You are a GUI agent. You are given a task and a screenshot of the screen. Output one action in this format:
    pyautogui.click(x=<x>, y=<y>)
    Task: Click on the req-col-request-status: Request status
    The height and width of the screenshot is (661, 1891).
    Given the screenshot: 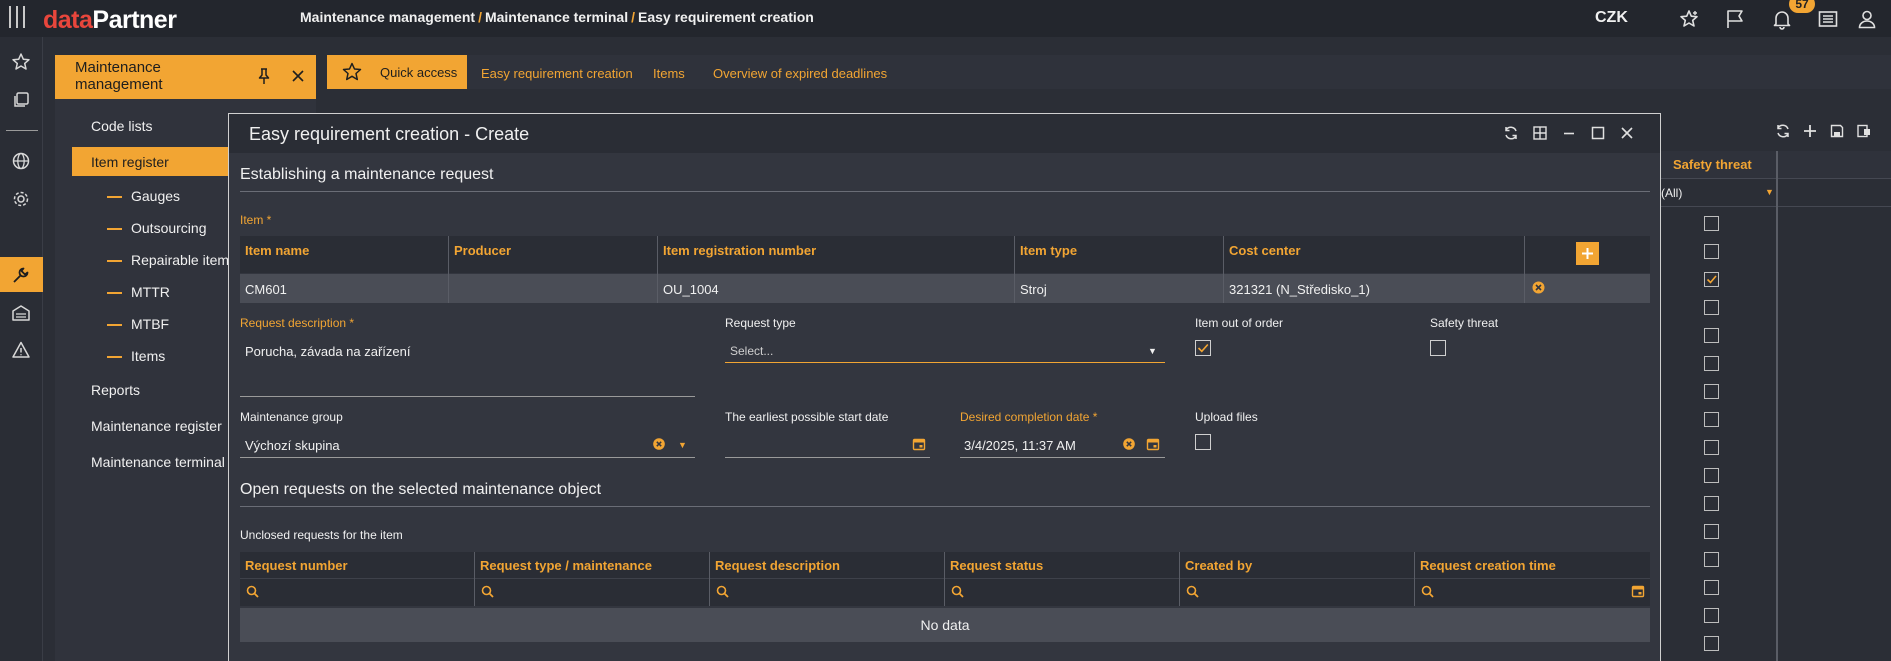 What is the action you would take?
    pyautogui.click(x=996, y=565)
    